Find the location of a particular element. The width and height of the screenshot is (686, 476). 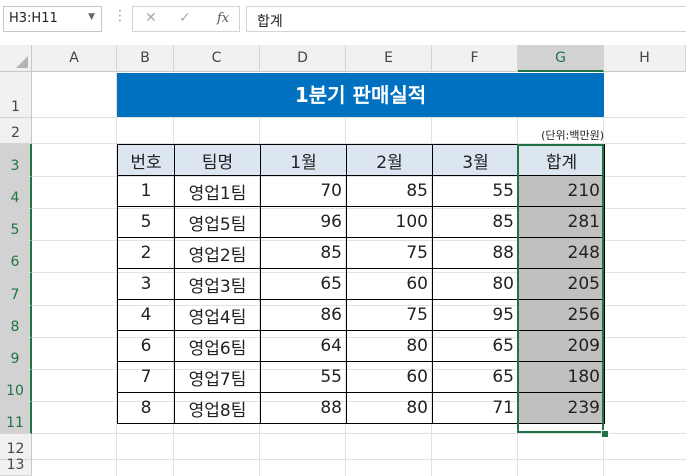

row-number: 2 is located at coordinates (15, 133).